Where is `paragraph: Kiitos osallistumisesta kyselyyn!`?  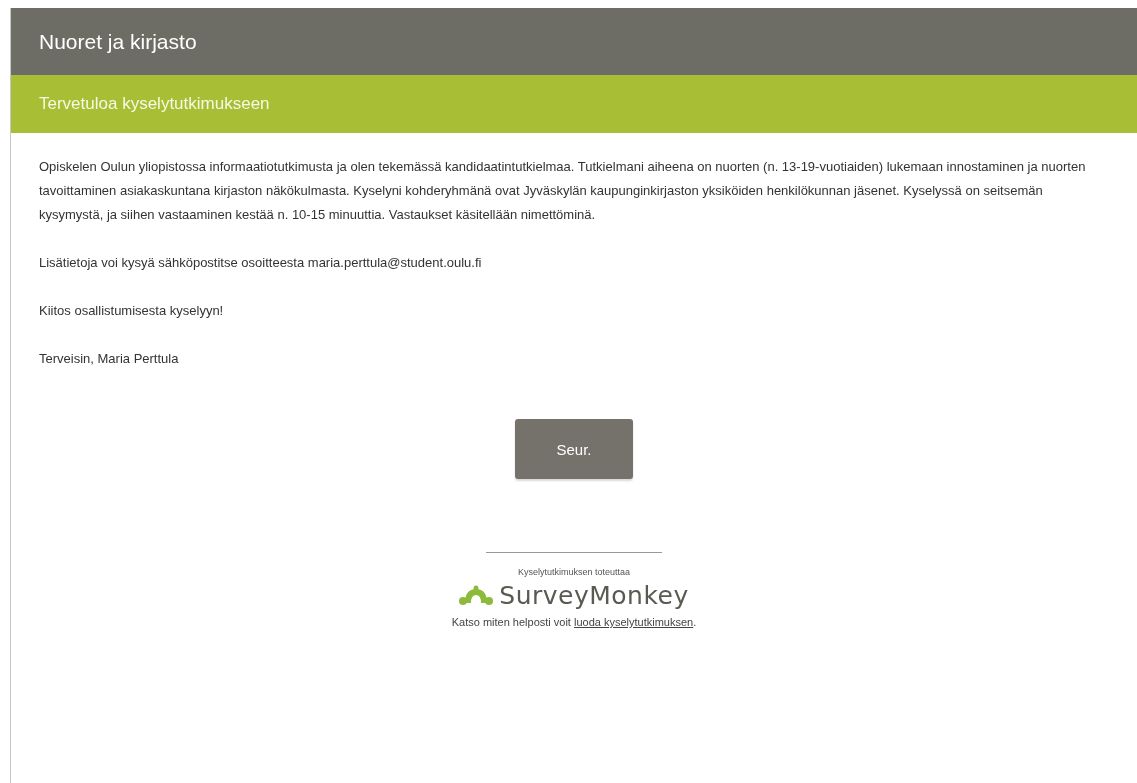
paragraph: Kiitos osallistumisesta kyselyyn! is located at coordinates (132, 311).